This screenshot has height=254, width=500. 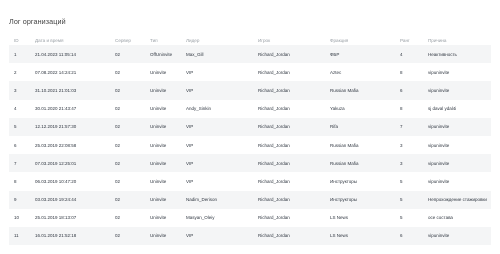 What do you see at coordinates (70, 54) in the screenshot?
I see `cell-datetime: 21.04.2023 11:05:14` at bounding box center [70, 54].